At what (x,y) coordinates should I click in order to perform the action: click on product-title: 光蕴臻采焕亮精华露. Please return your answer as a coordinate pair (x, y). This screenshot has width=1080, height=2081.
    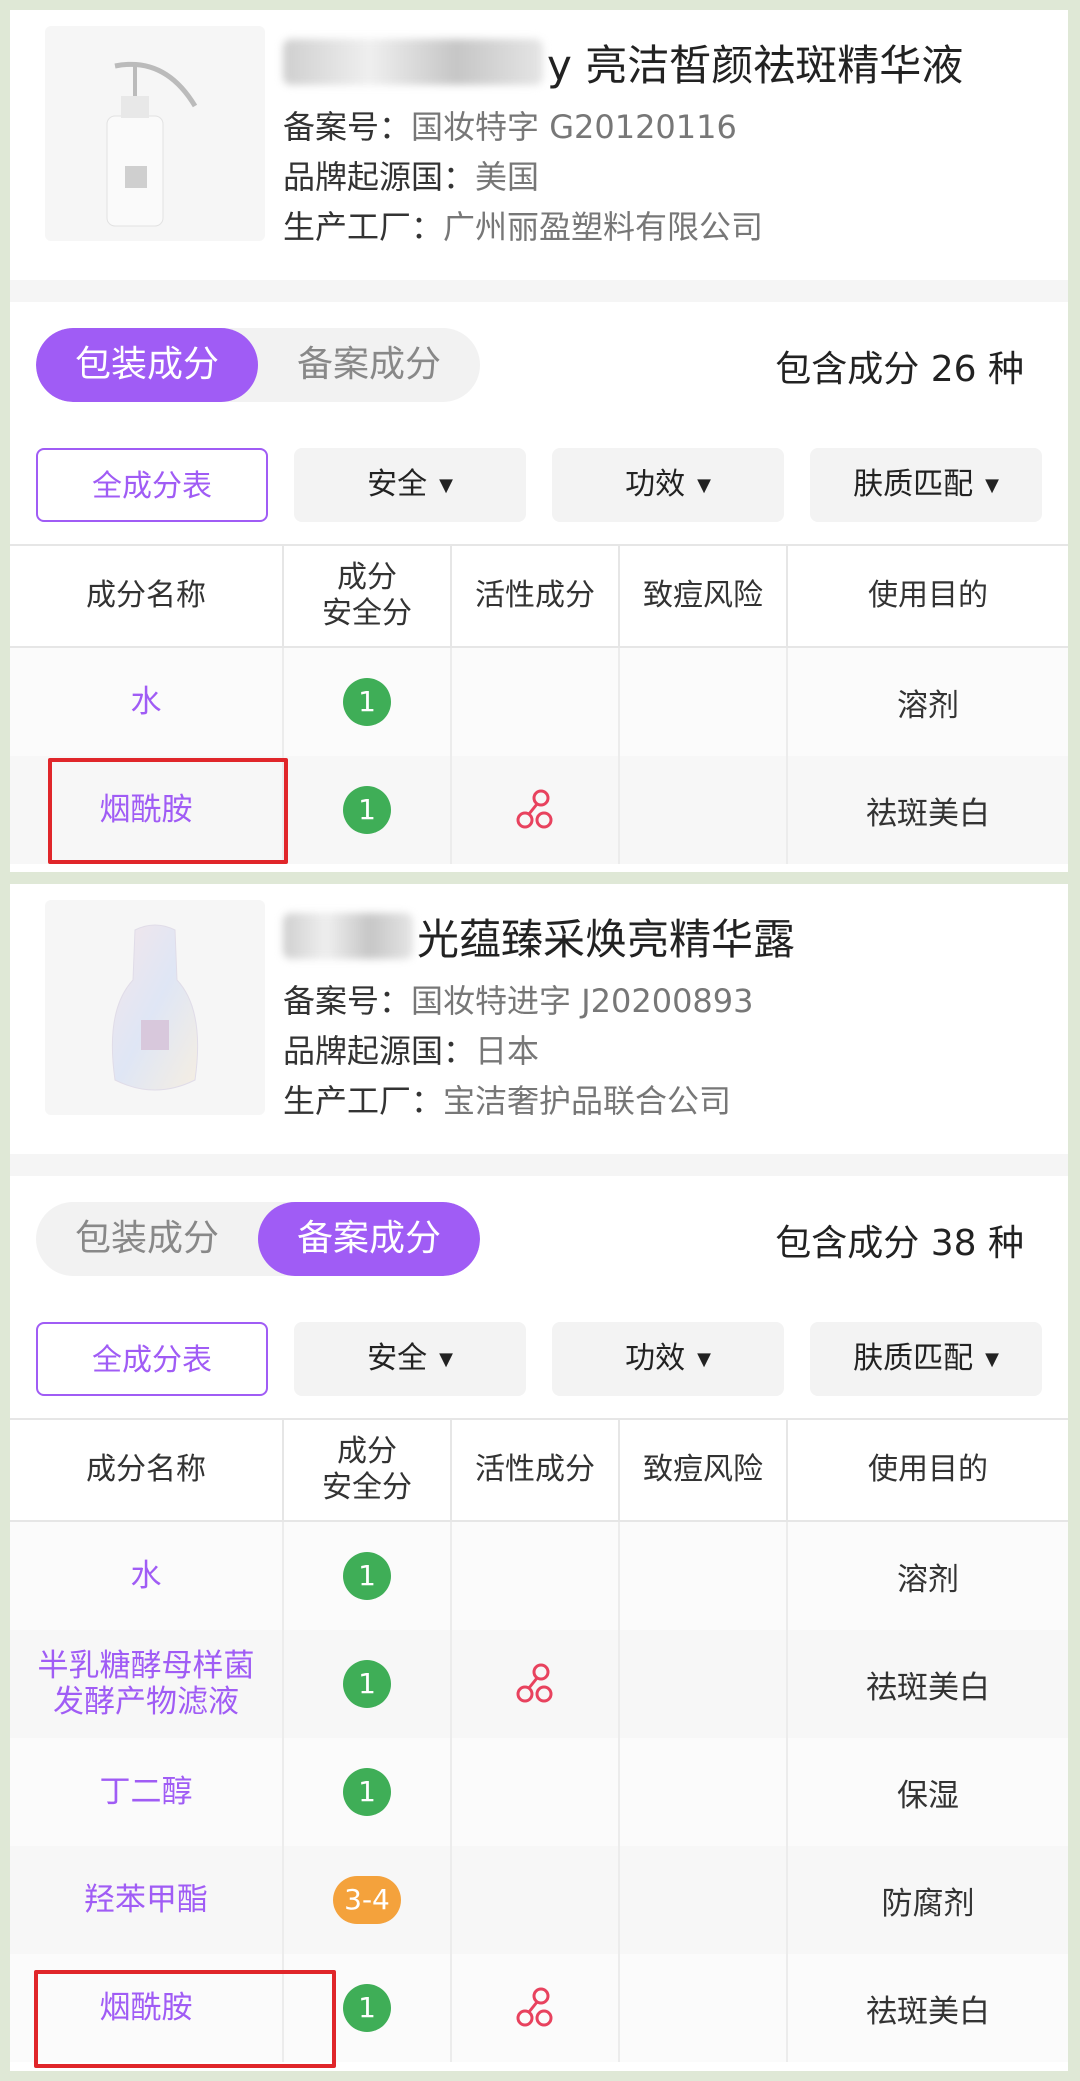
    Looking at the image, I should click on (539, 936).